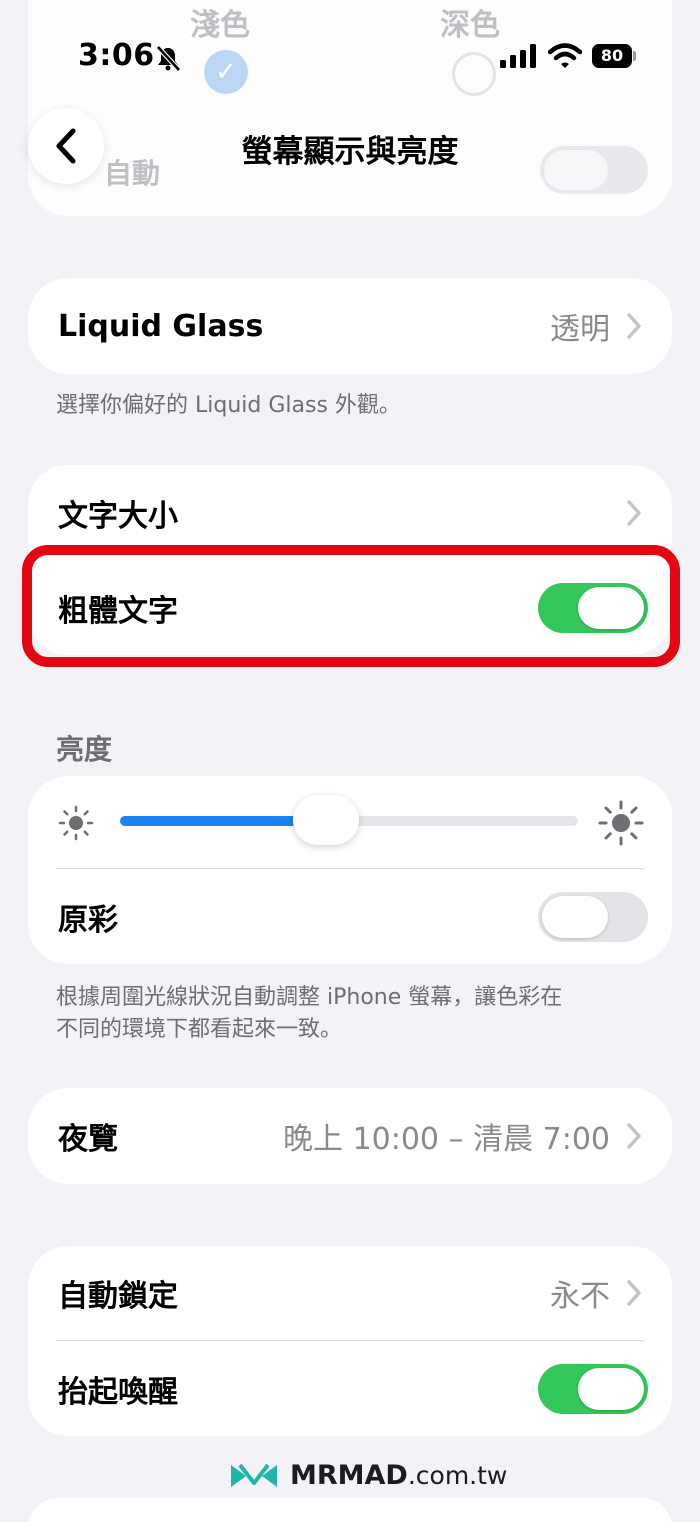 The height and width of the screenshot is (1522, 700). Describe the element at coordinates (309, 997) in the screenshot. I see `true-tone-caption-line1: 根據周圍光線狀況自動調整 iPhone 螢幕，讓色彩在` at that location.